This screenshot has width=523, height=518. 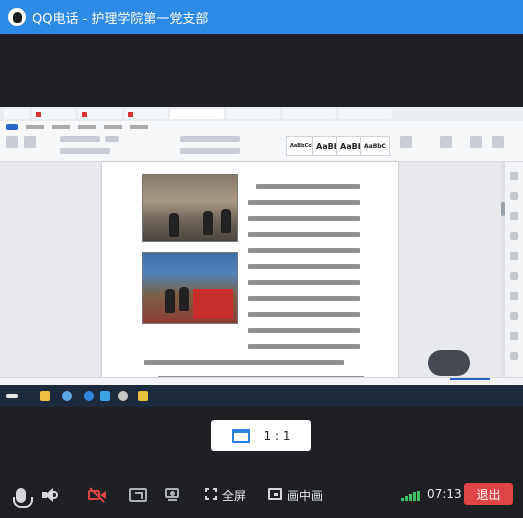 What do you see at coordinates (12, 396) in the screenshot?
I see `start-icon` at bounding box center [12, 396].